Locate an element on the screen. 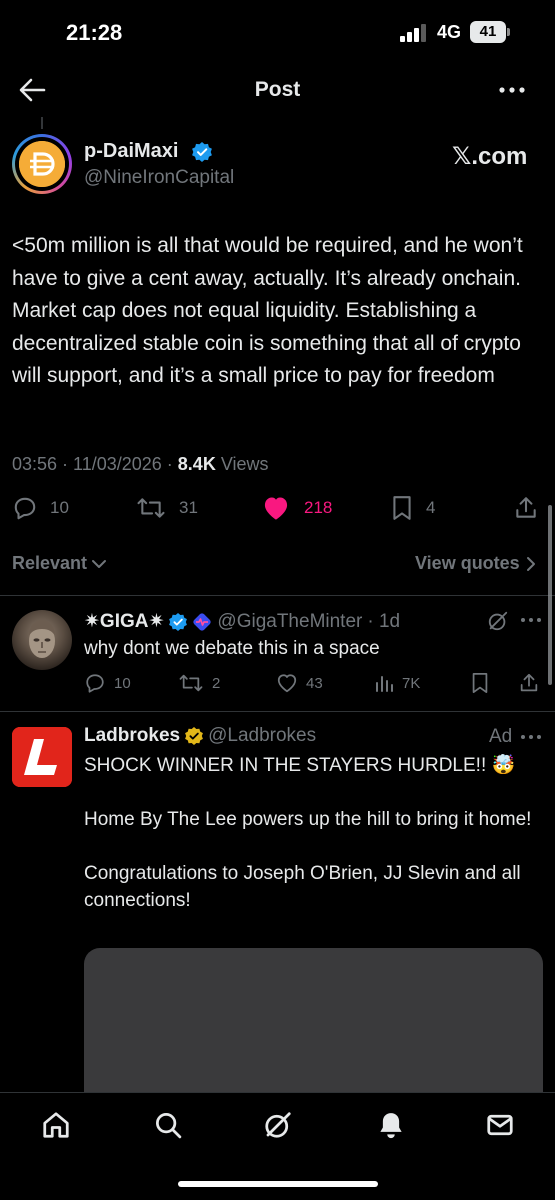 The width and height of the screenshot is (555, 1200). affiliate-badge-icon is located at coordinates (202, 621).